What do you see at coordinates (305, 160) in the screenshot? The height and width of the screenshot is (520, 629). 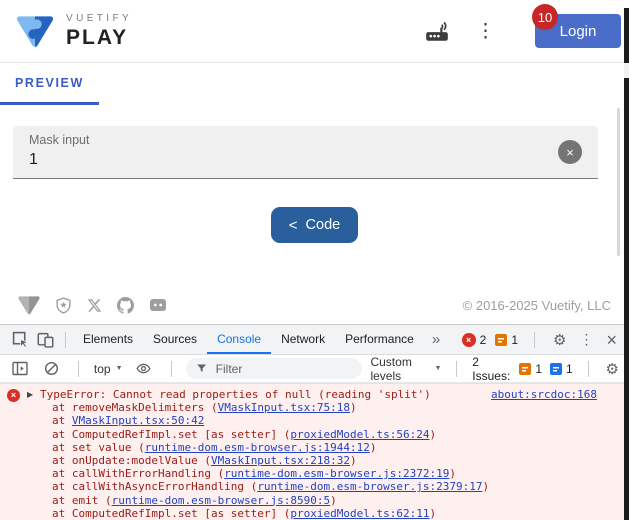 I see `mask-input-value: 1` at bounding box center [305, 160].